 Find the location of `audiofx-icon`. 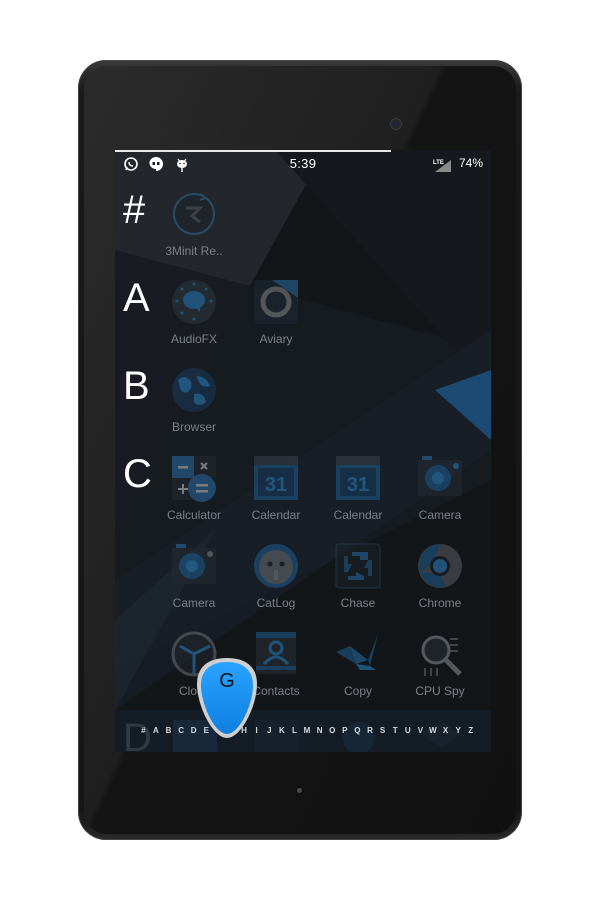

audiofx-icon is located at coordinates (194, 302).